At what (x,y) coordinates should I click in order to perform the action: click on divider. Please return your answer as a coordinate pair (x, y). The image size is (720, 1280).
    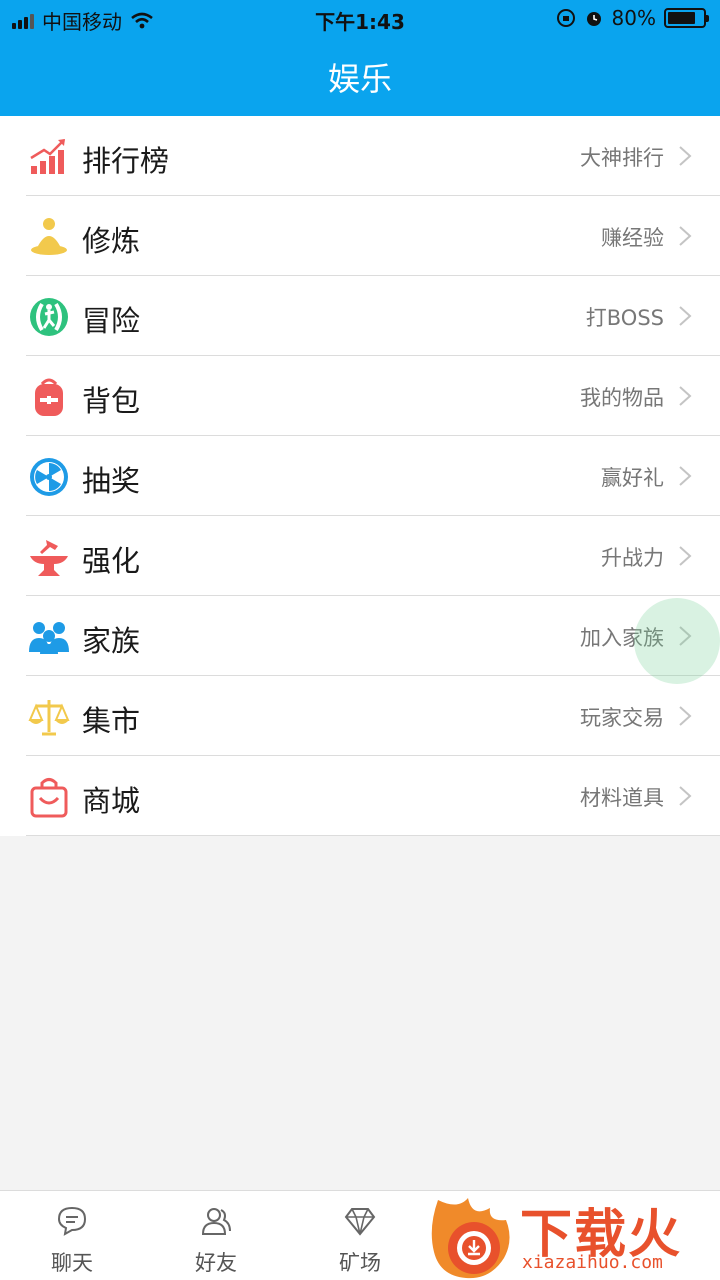
    Looking at the image, I should click on (373, 835).